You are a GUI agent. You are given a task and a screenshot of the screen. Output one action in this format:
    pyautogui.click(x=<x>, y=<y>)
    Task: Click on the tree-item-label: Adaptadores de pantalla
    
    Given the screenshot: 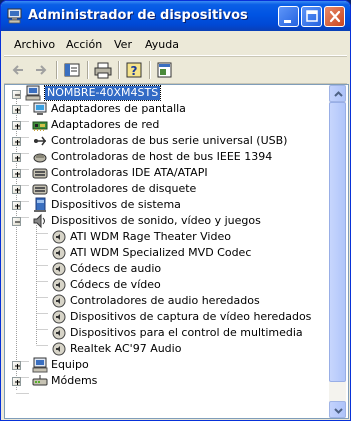 What is the action you would take?
    pyautogui.click(x=118, y=108)
    